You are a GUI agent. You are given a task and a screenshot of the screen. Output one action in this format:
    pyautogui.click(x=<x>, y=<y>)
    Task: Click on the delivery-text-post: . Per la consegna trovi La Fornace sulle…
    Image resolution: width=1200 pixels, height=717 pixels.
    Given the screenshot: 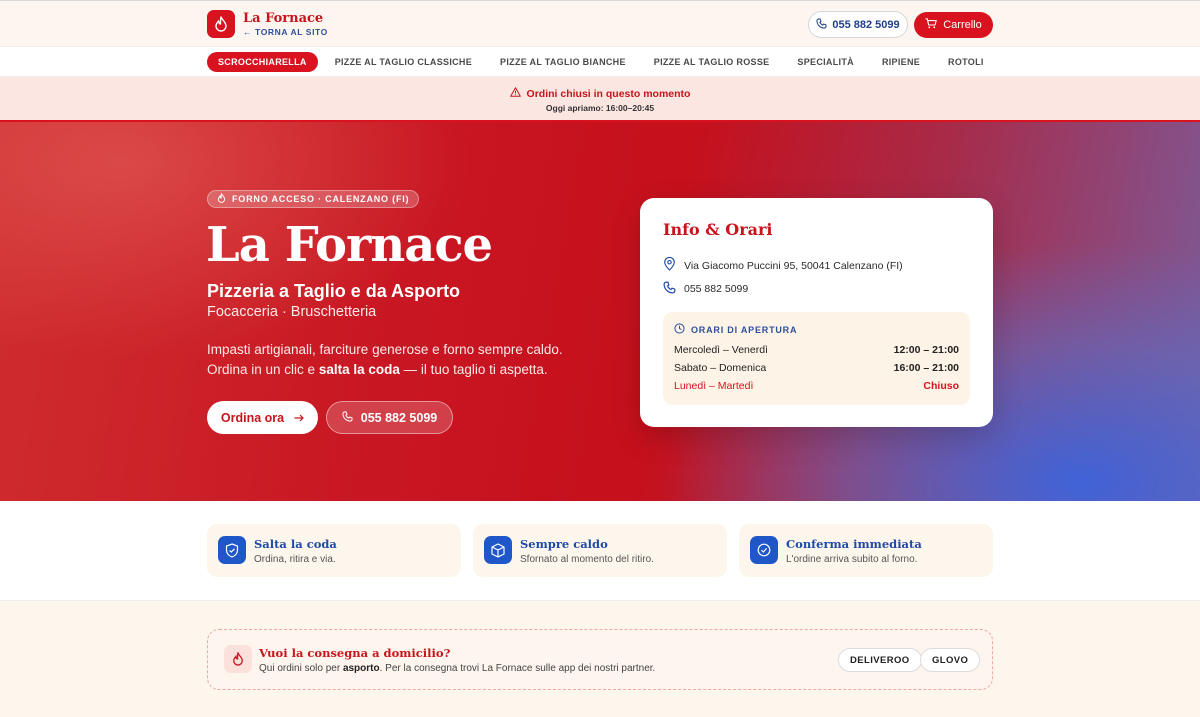 What is the action you would take?
    pyautogui.click(x=517, y=668)
    